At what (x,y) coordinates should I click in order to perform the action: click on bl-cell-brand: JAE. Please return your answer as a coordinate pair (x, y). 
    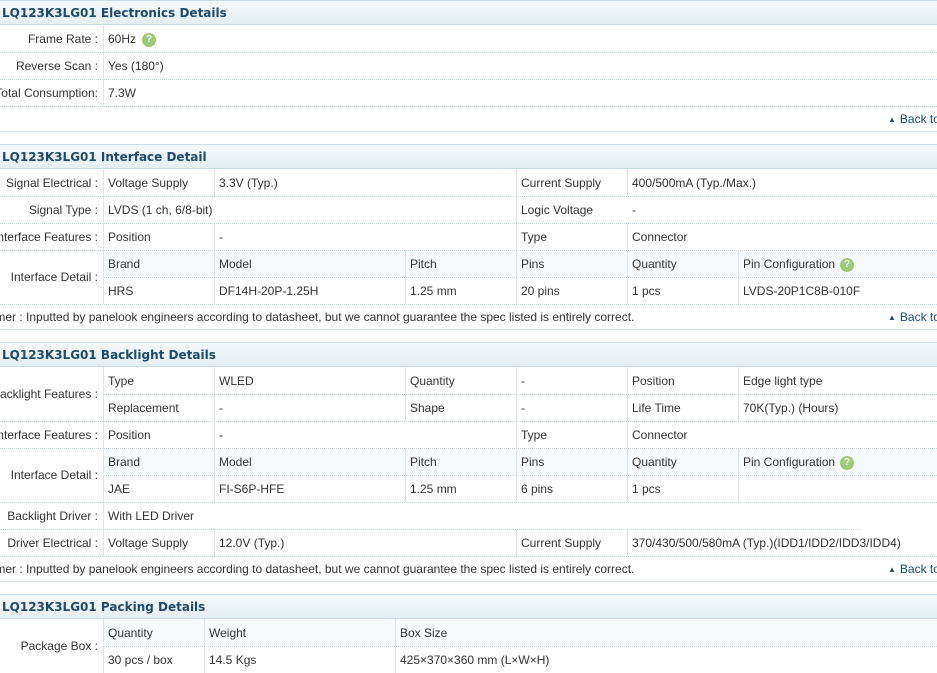
    Looking at the image, I should click on (119, 489).